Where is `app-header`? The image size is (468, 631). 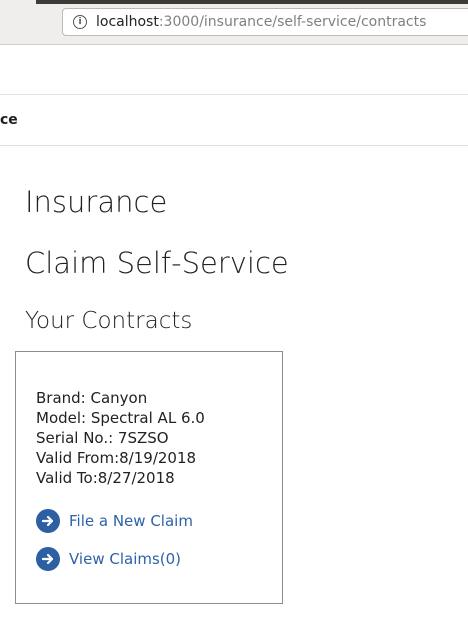
app-header is located at coordinates (234, 70).